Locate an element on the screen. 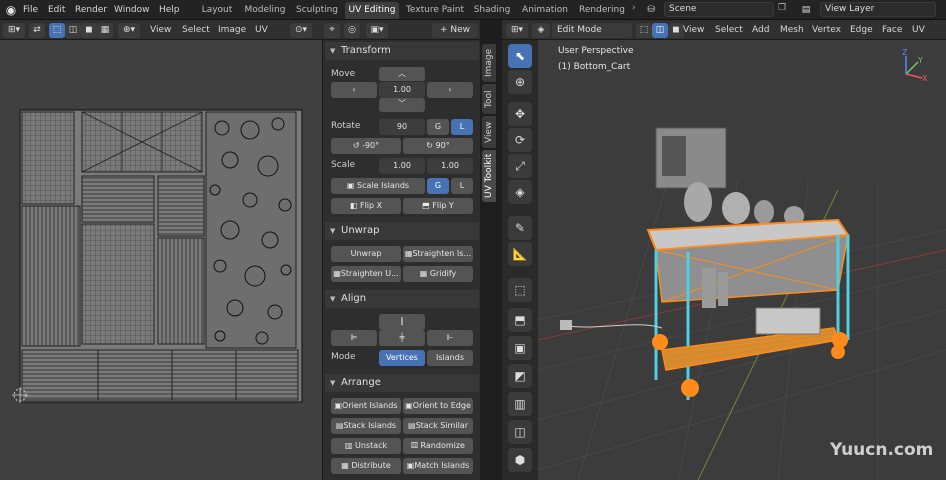 This screenshot has width=946, height=480. tab-modeling: Modeling is located at coordinates (265, 10).